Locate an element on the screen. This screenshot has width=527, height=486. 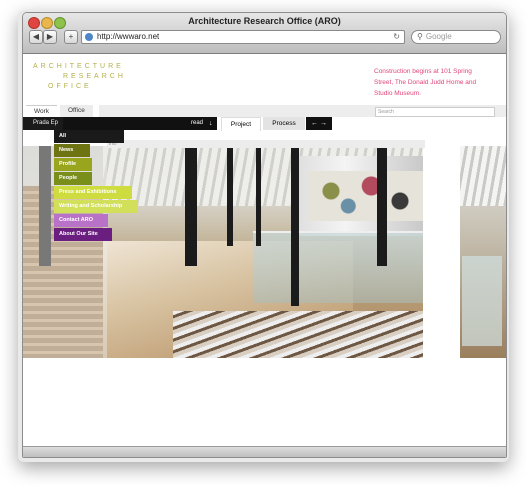
url-bar: http://wwwaro.net ↻ is located at coordinates (243, 37).